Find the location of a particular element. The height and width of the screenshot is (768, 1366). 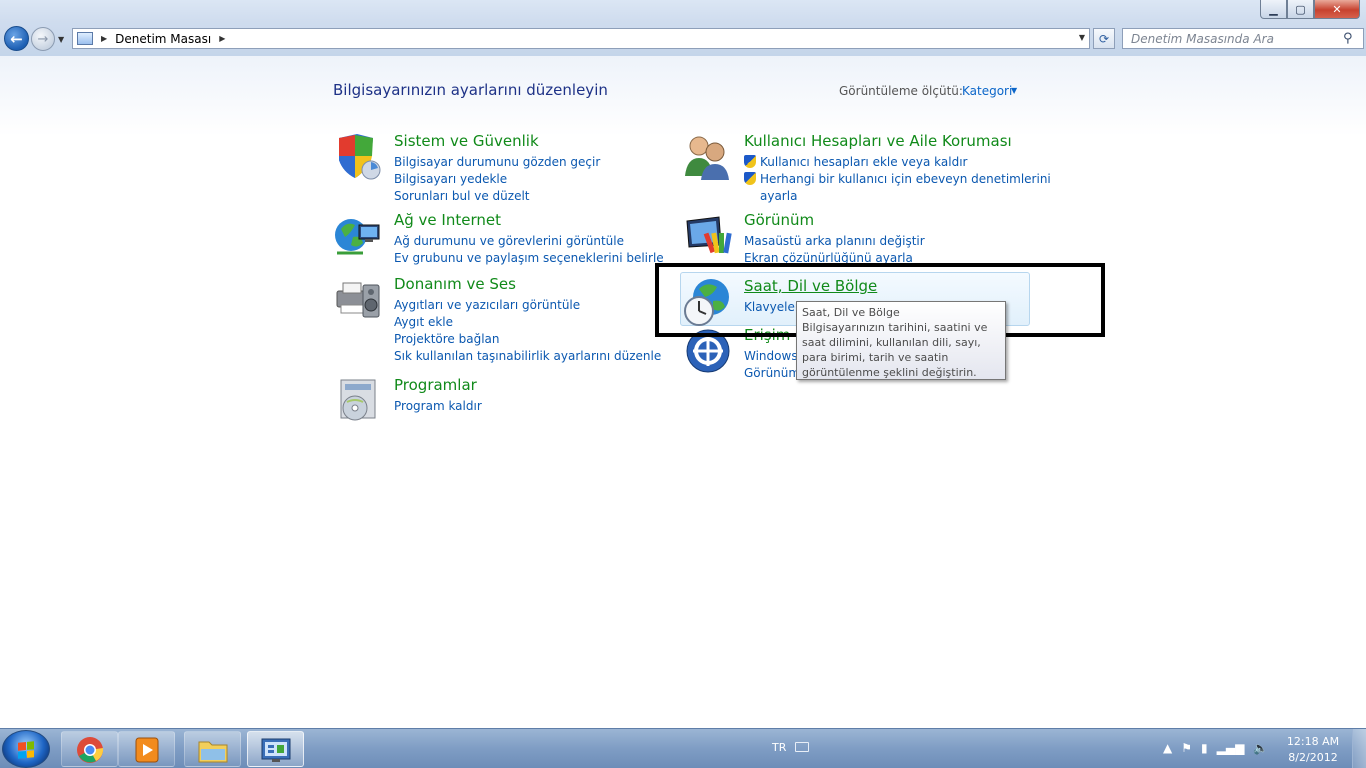

recent-pages-dropdown: ▼ is located at coordinates (61, 39).